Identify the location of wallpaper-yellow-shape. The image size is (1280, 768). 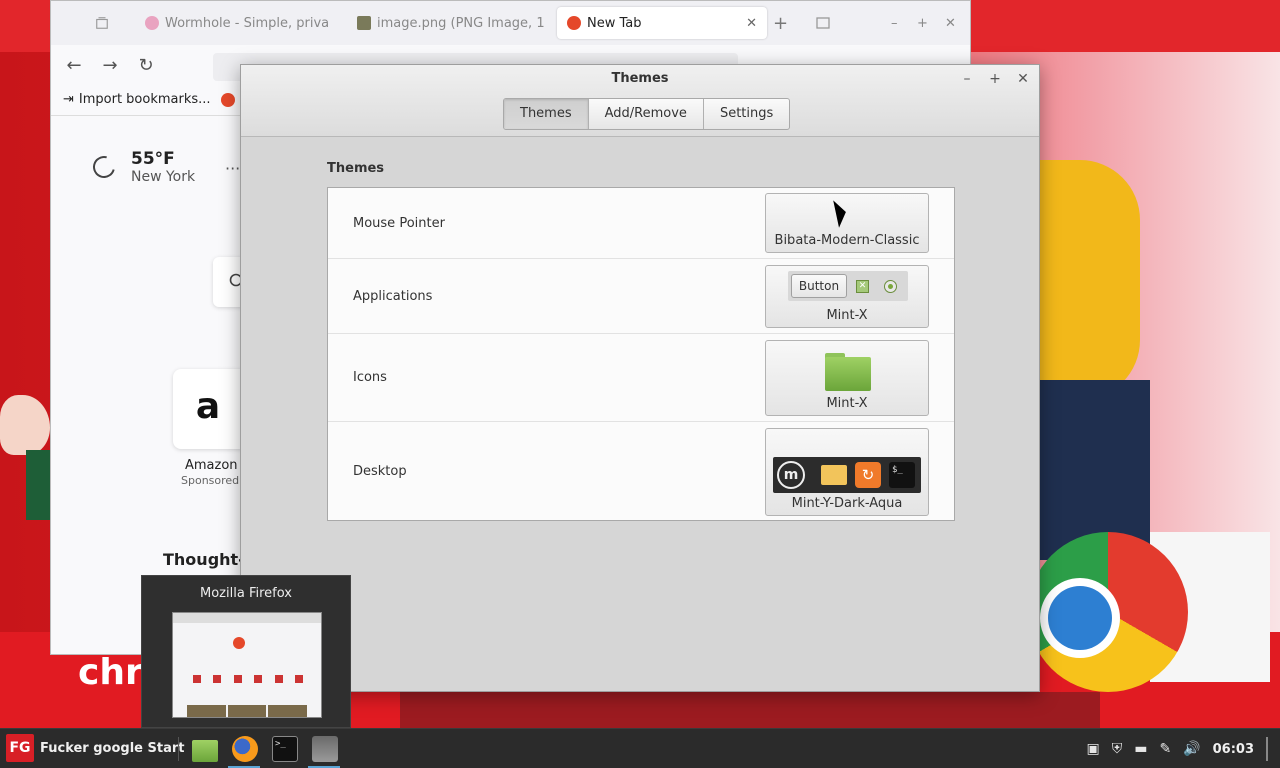
(1090, 280).